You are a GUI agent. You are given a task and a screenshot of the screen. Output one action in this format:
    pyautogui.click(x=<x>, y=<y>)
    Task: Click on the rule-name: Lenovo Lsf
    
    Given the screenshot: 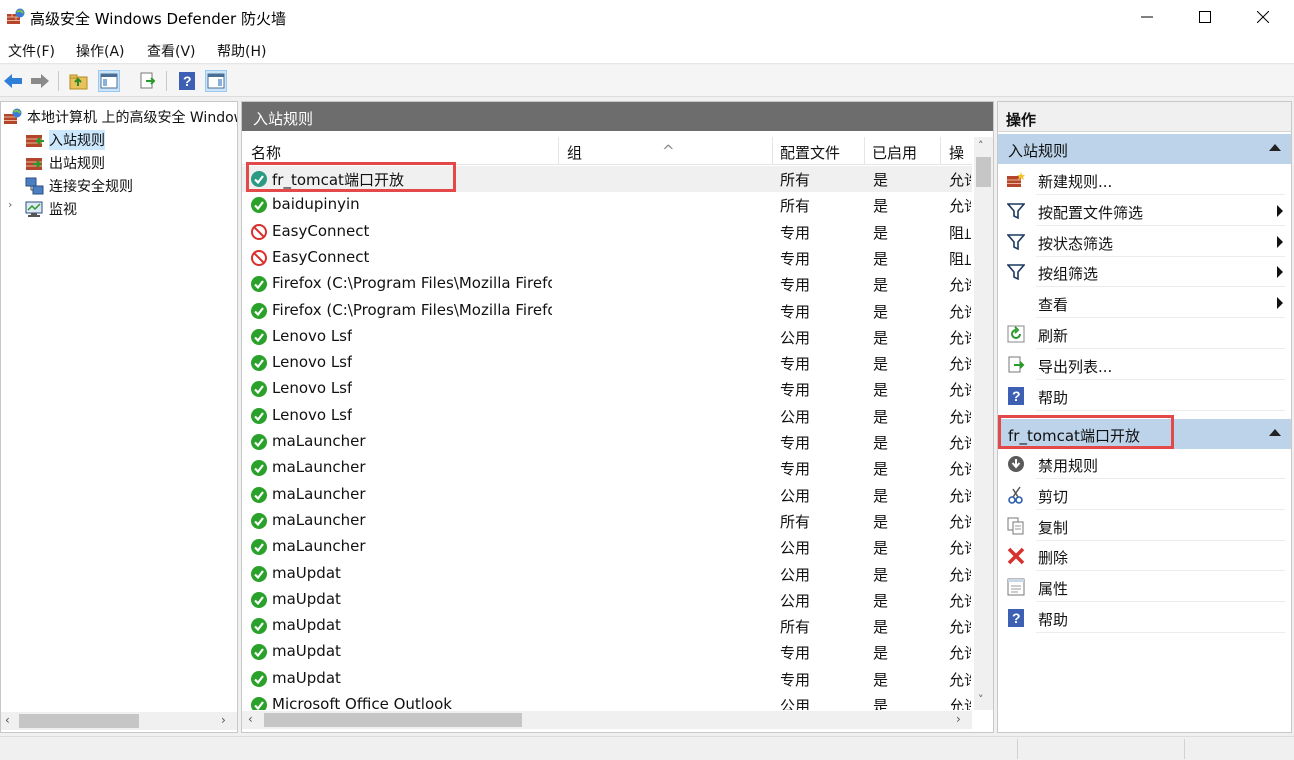 What is the action you would take?
    pyautogui.click(x=312, y=414)
    